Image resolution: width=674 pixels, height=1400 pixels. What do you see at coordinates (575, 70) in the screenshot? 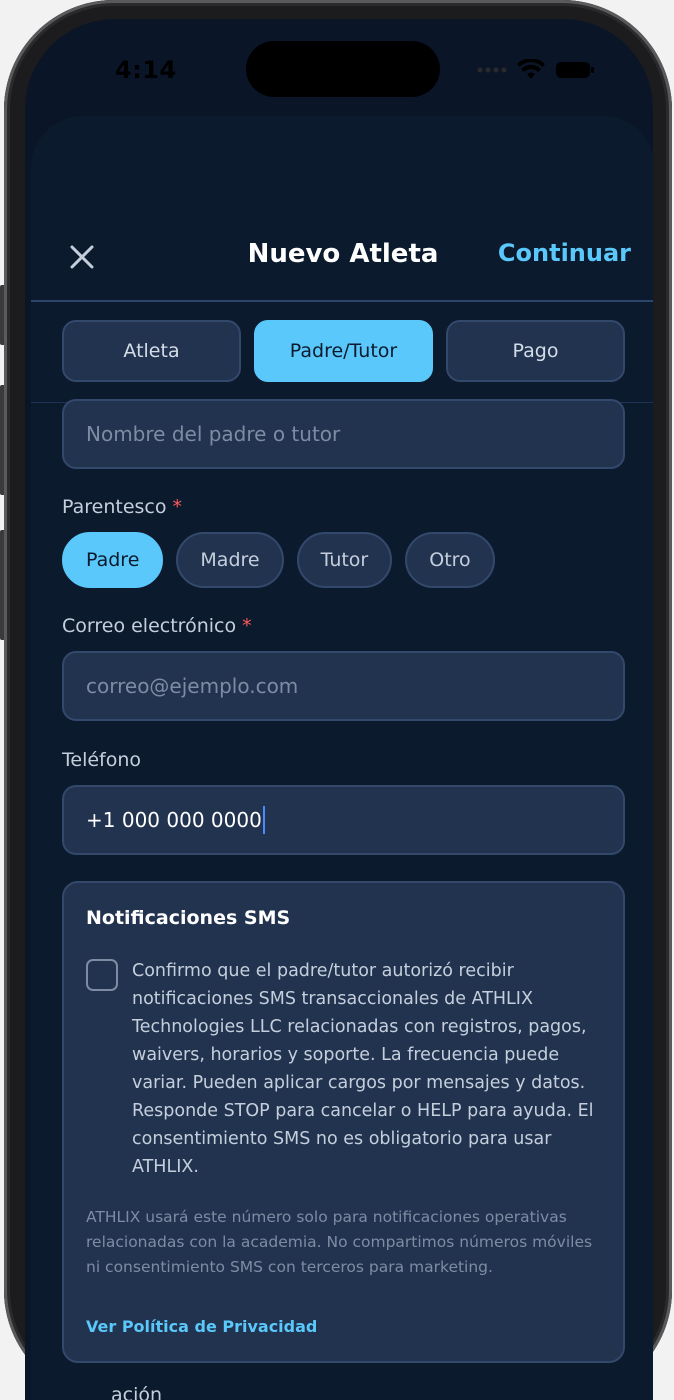
I see `battery-icon` at bounding box center [575, 70].